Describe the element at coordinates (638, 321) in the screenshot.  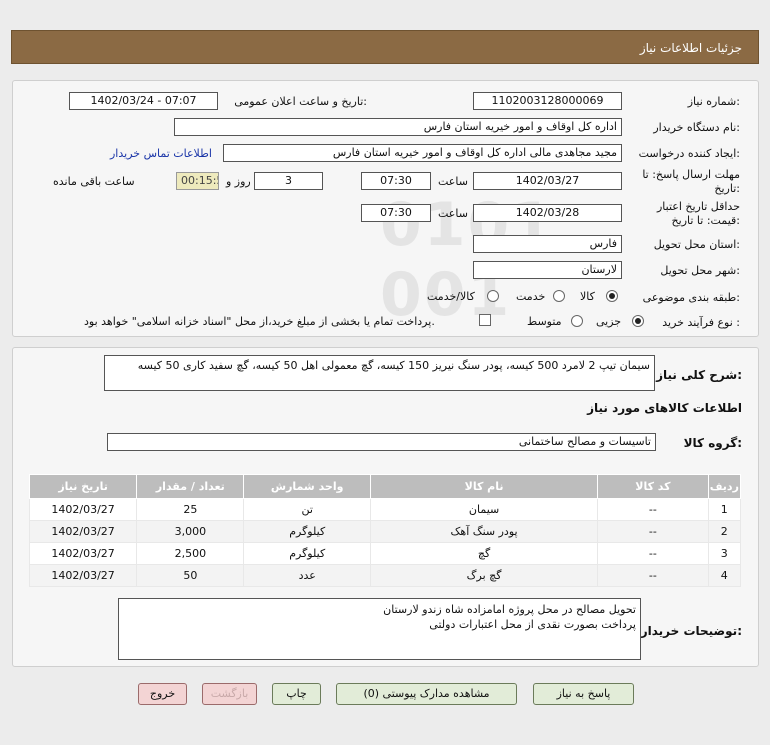
I see `process-radio-minor` at that location.